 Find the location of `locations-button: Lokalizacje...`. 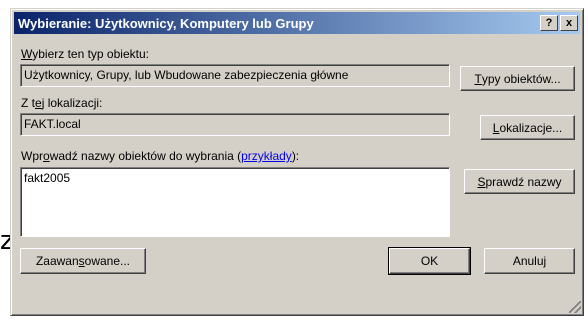

locations-button: Lokalizacje... is located at coordinates (527, 127).